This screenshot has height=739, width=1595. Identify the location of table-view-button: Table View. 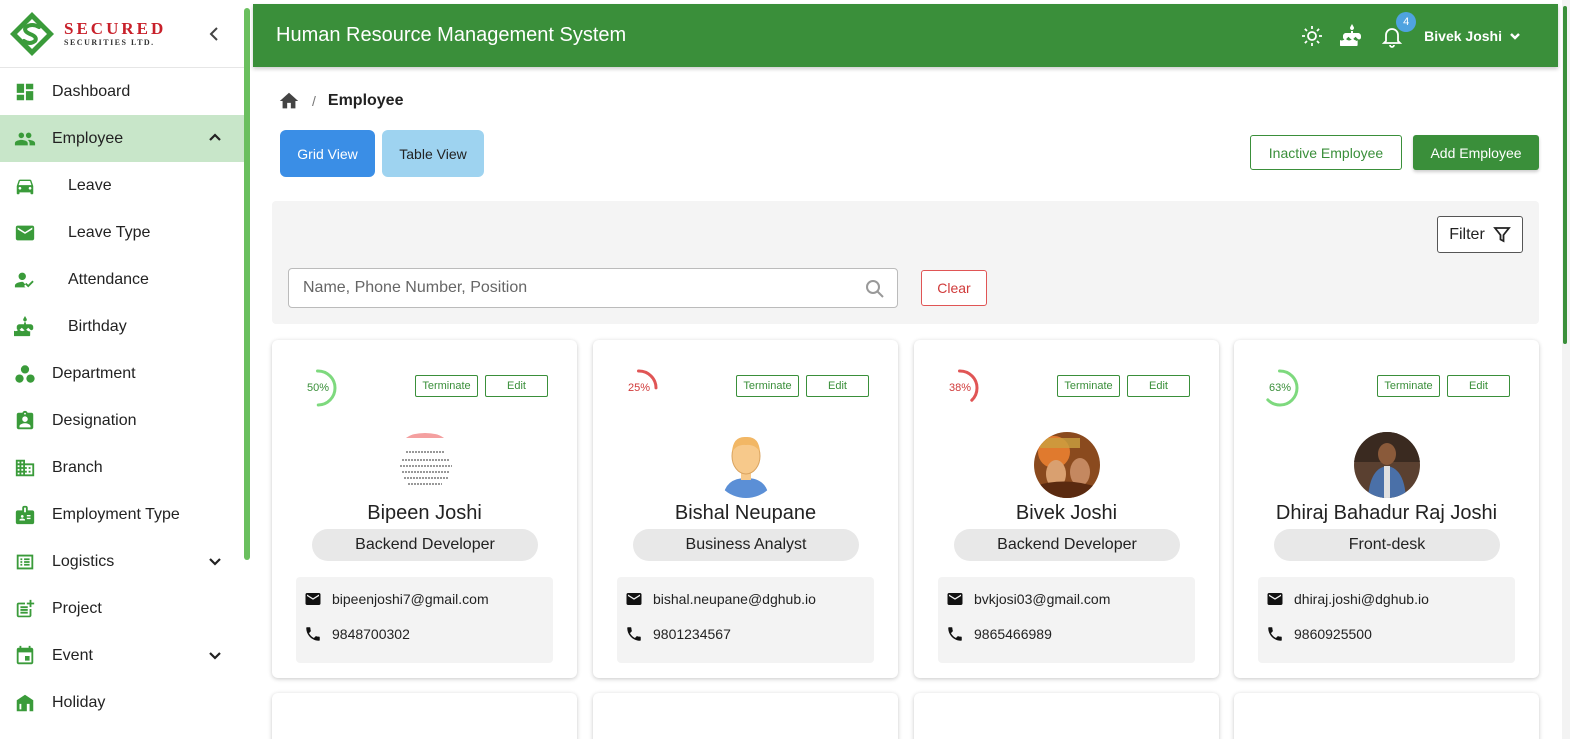
(433, 153).